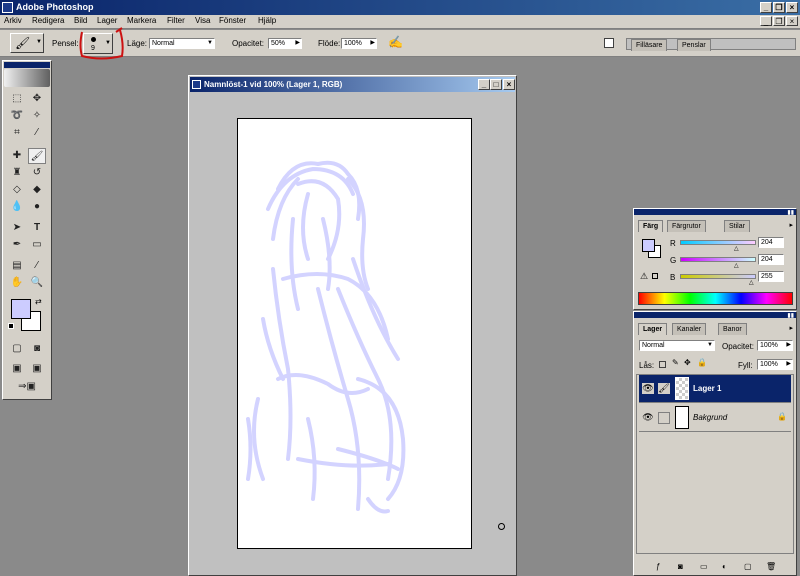 The image size is (800, 576). What do you see at coordinates (664, 418) in the screenshot?
I see `layer-link-box` at bounding box center [664, 418].